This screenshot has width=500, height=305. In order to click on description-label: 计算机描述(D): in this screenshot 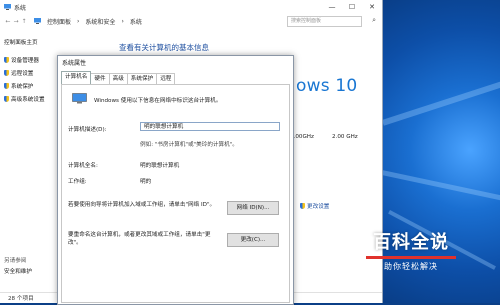, I will do `click(87, 130)`.